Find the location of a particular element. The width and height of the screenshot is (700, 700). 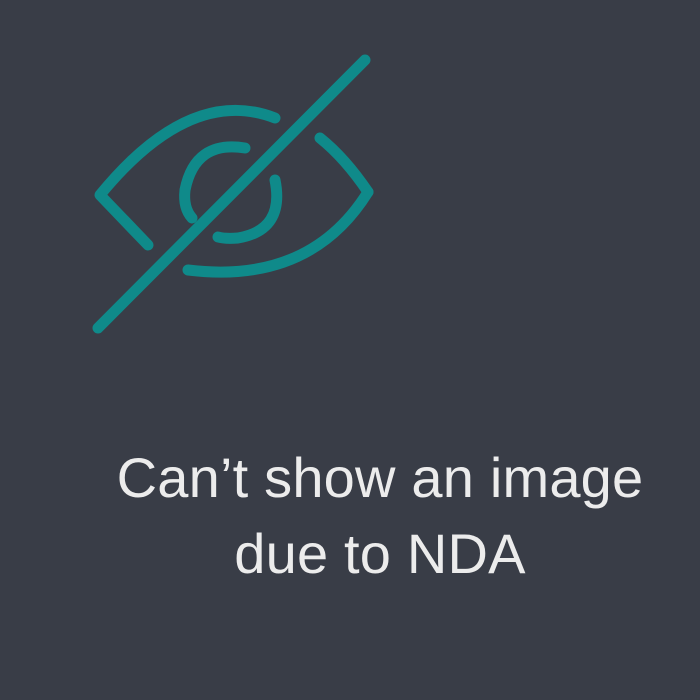

eye-upper-right-lid is located at coordinates (344, 165).